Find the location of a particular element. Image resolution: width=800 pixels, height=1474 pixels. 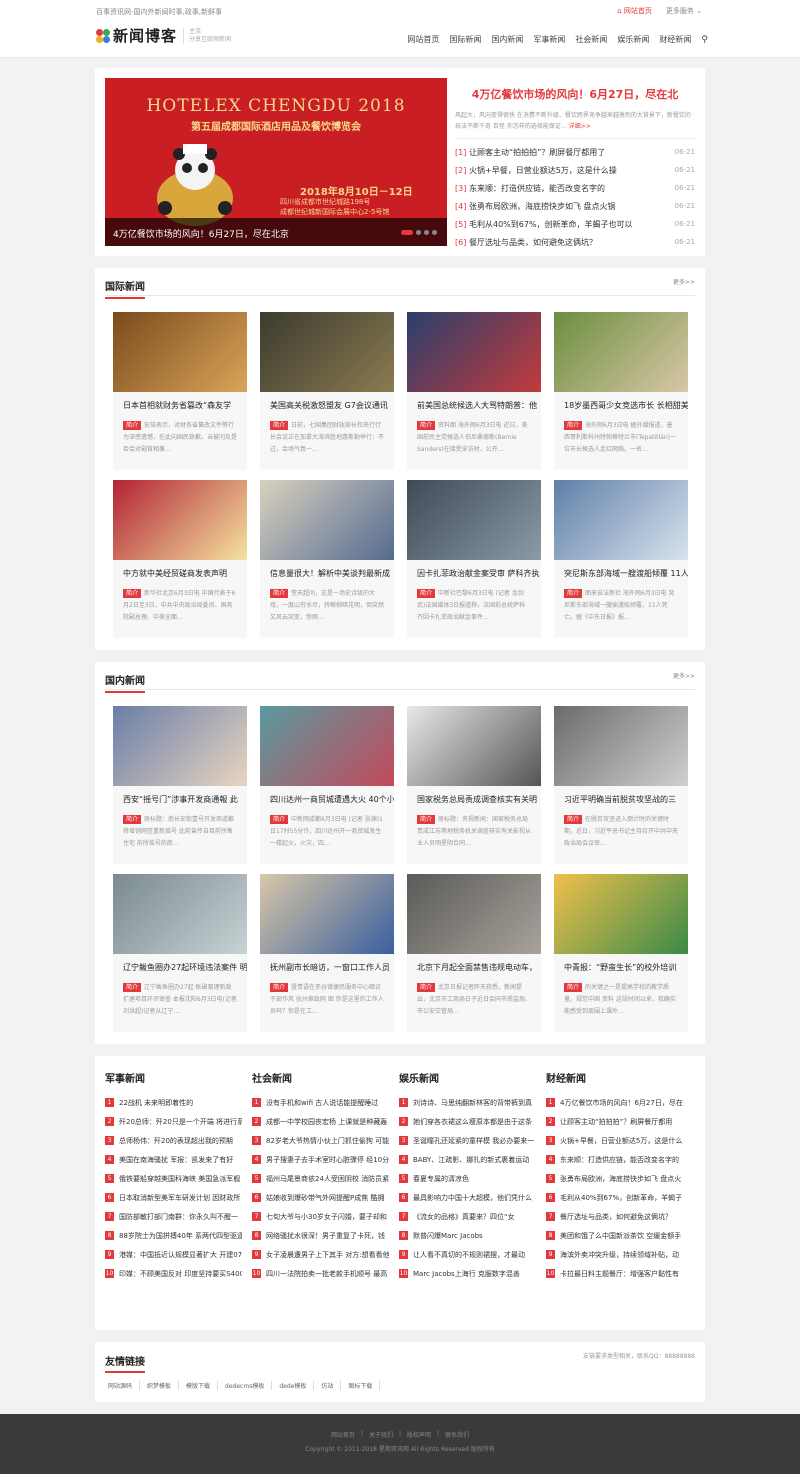

list-item: 5 俄铁要船穿越美国科海峡 美国急派军舰 is located at coordinates (173, 1178).